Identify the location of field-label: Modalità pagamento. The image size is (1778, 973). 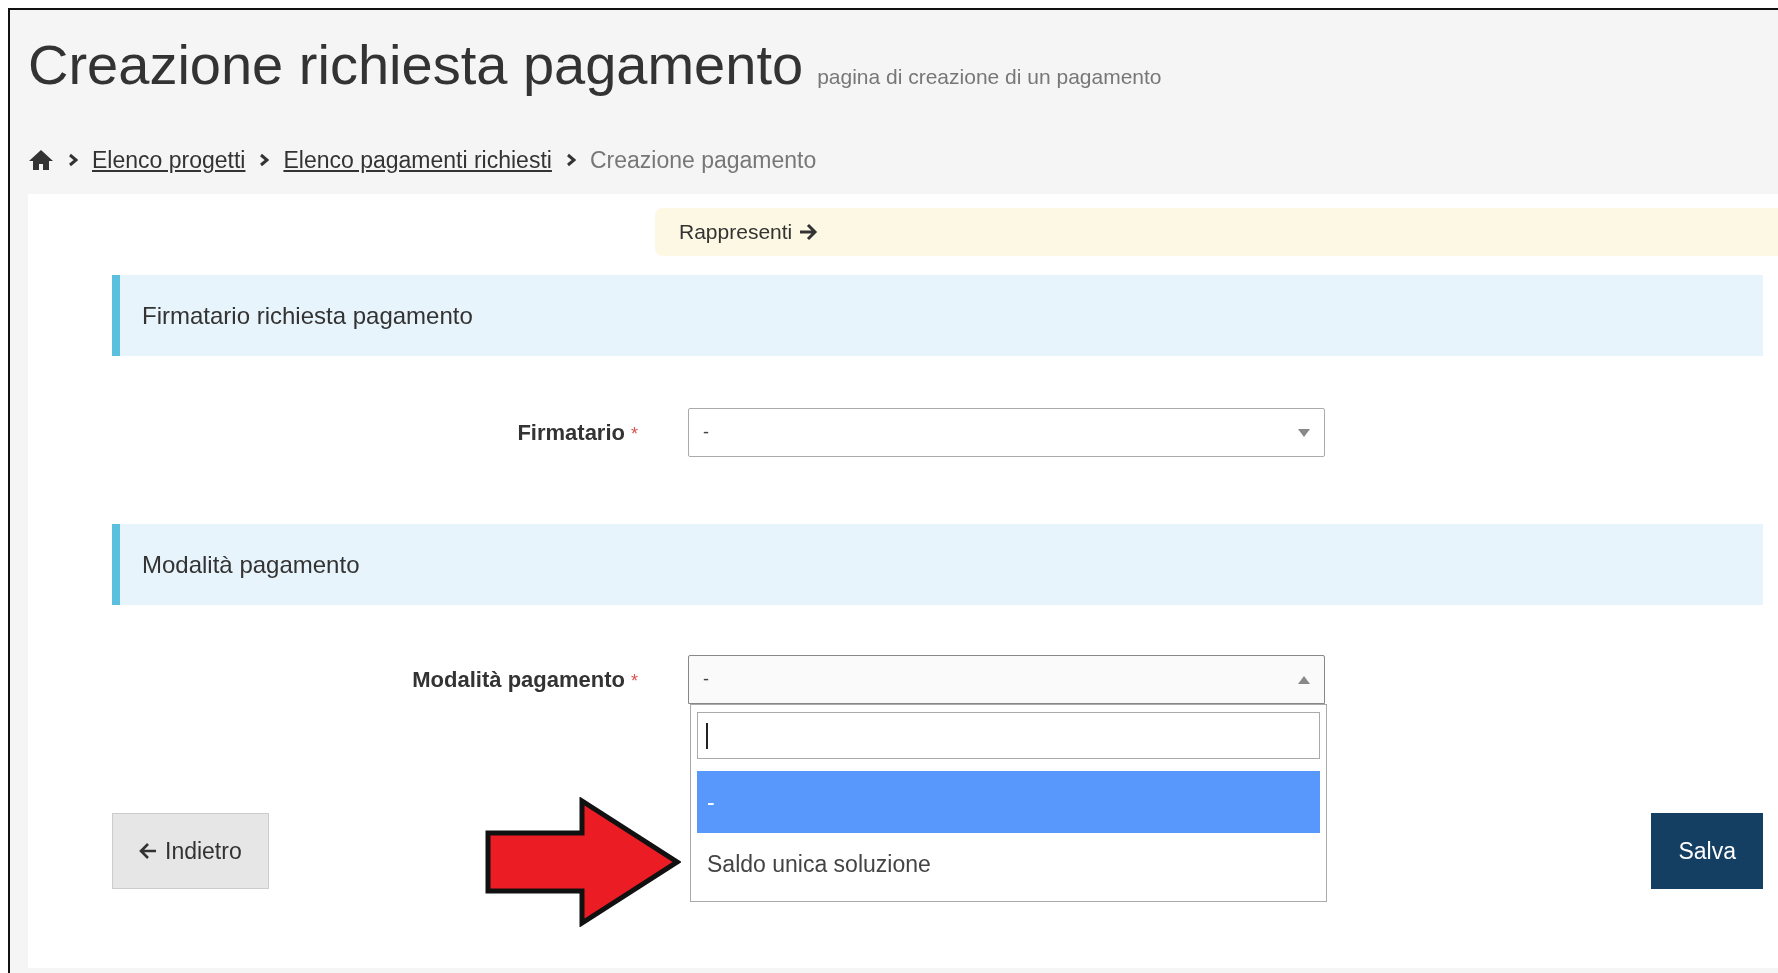
(518, 679).